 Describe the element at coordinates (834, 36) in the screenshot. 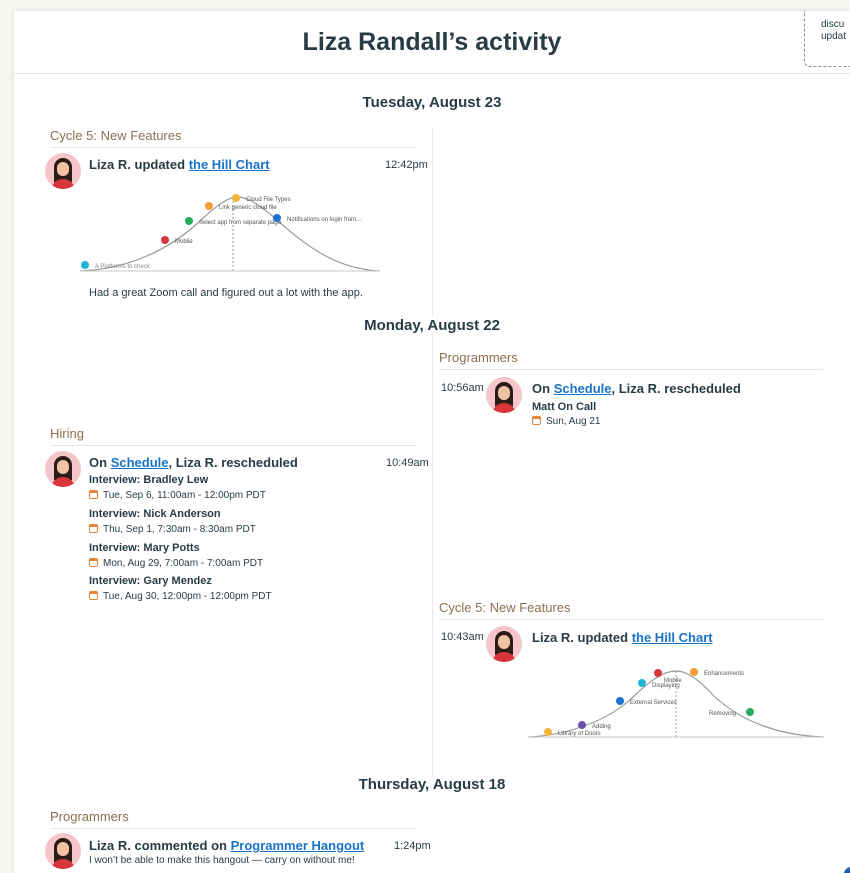

I see `tooltip-line: updat` at that location.